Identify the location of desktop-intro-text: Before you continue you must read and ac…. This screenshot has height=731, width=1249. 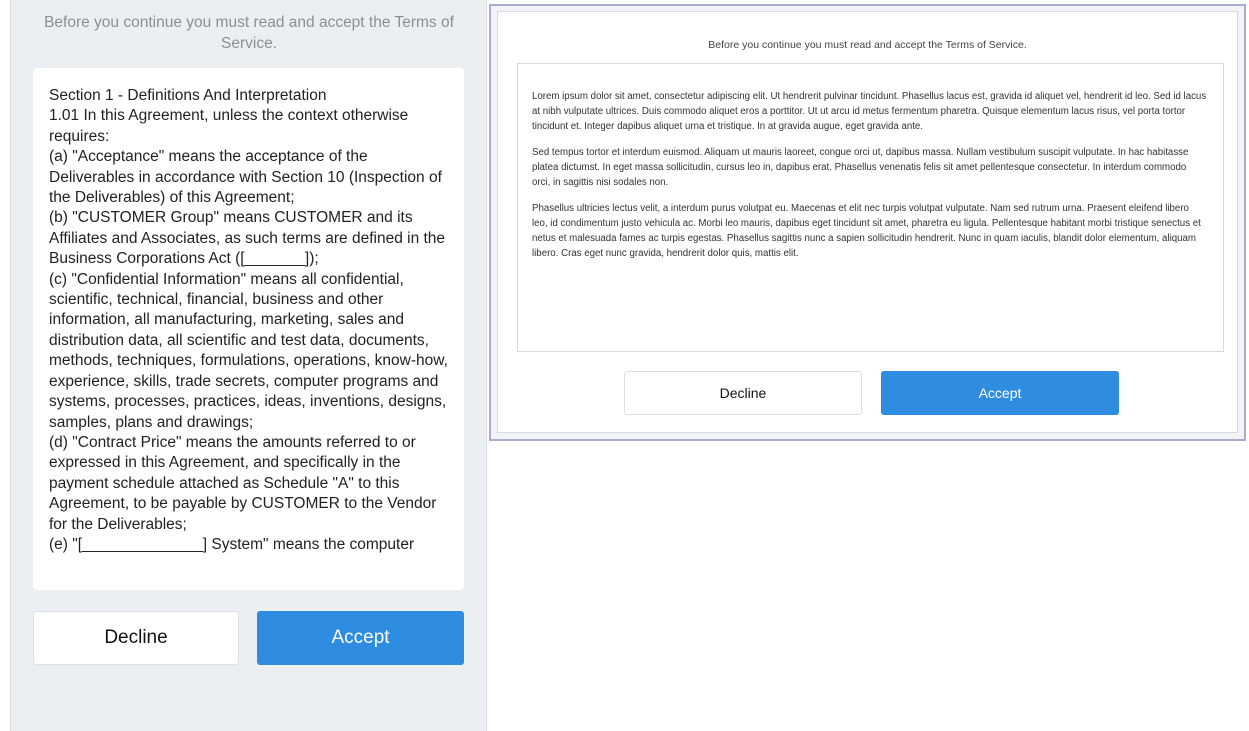
(867, 45).